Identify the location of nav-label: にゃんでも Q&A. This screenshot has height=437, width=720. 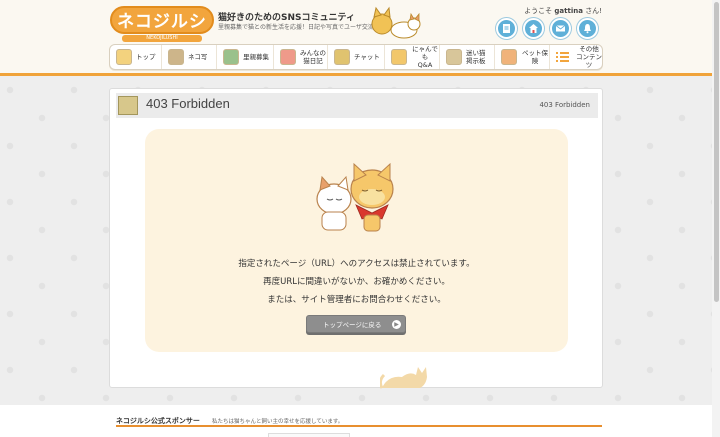
(425, 57).